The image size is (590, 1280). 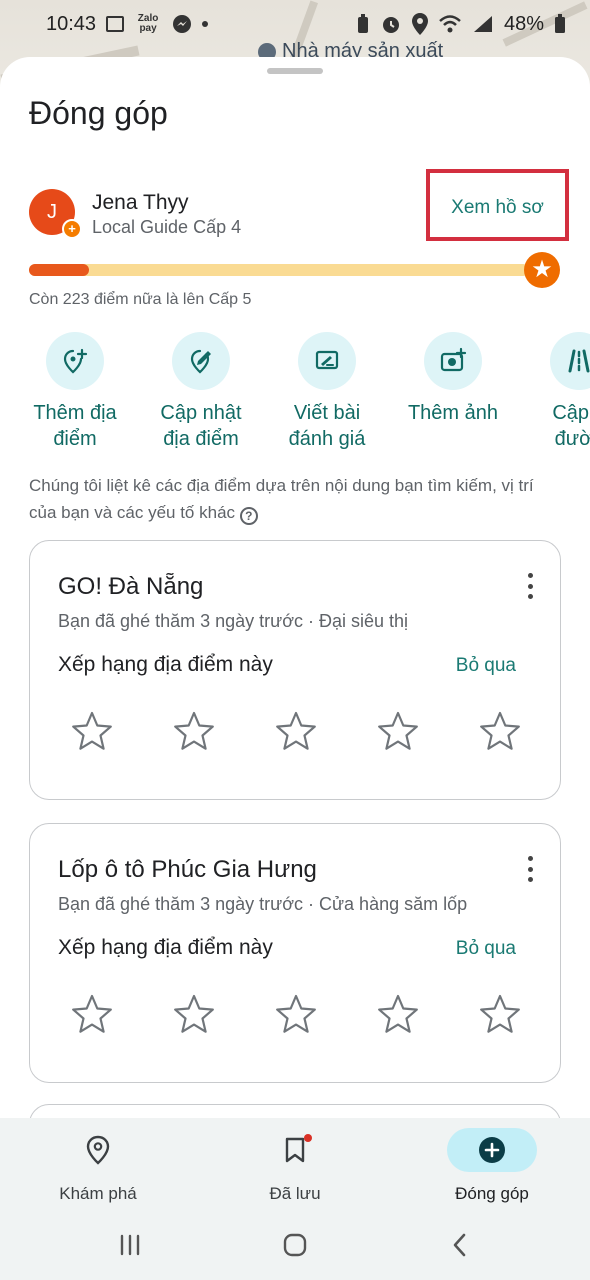 I want to click on nav-explore-icon-wrap, so click(x=98, y=1150).